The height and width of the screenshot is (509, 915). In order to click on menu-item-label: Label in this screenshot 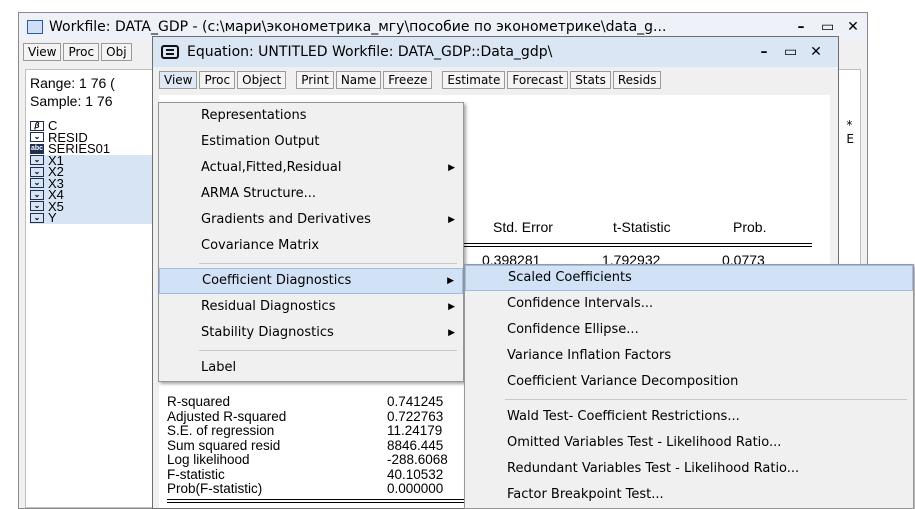, I will do `click(311, 368)`.